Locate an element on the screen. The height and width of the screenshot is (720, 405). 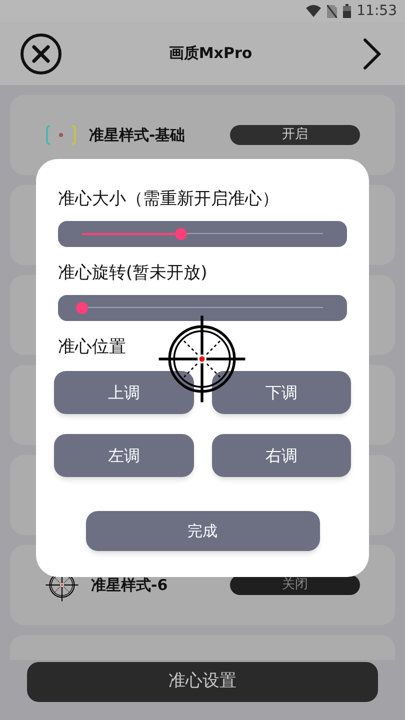
toggle-button: 关闭 is located at coordinates (295, 585).